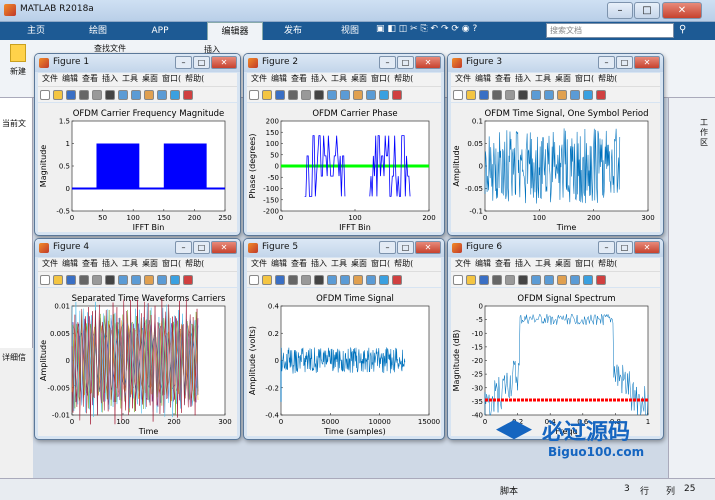 The width and height of the screenshot is (715, 500). What do you see at coordinates (682, 29) in the screenshot?
I see `search-icon: ⚲` at bounding box center [682, 29].